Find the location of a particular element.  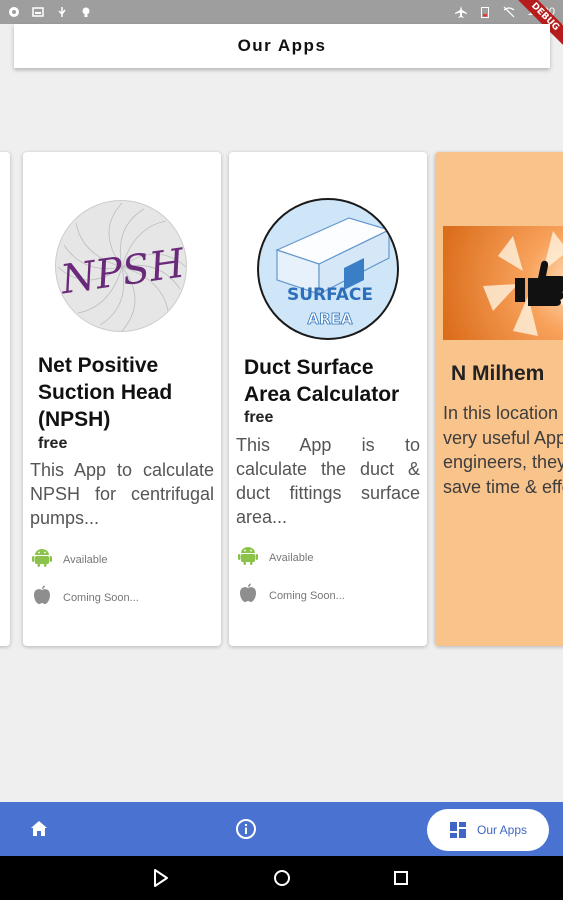

thumbs-up-icon is located at coordinates (539, 283).